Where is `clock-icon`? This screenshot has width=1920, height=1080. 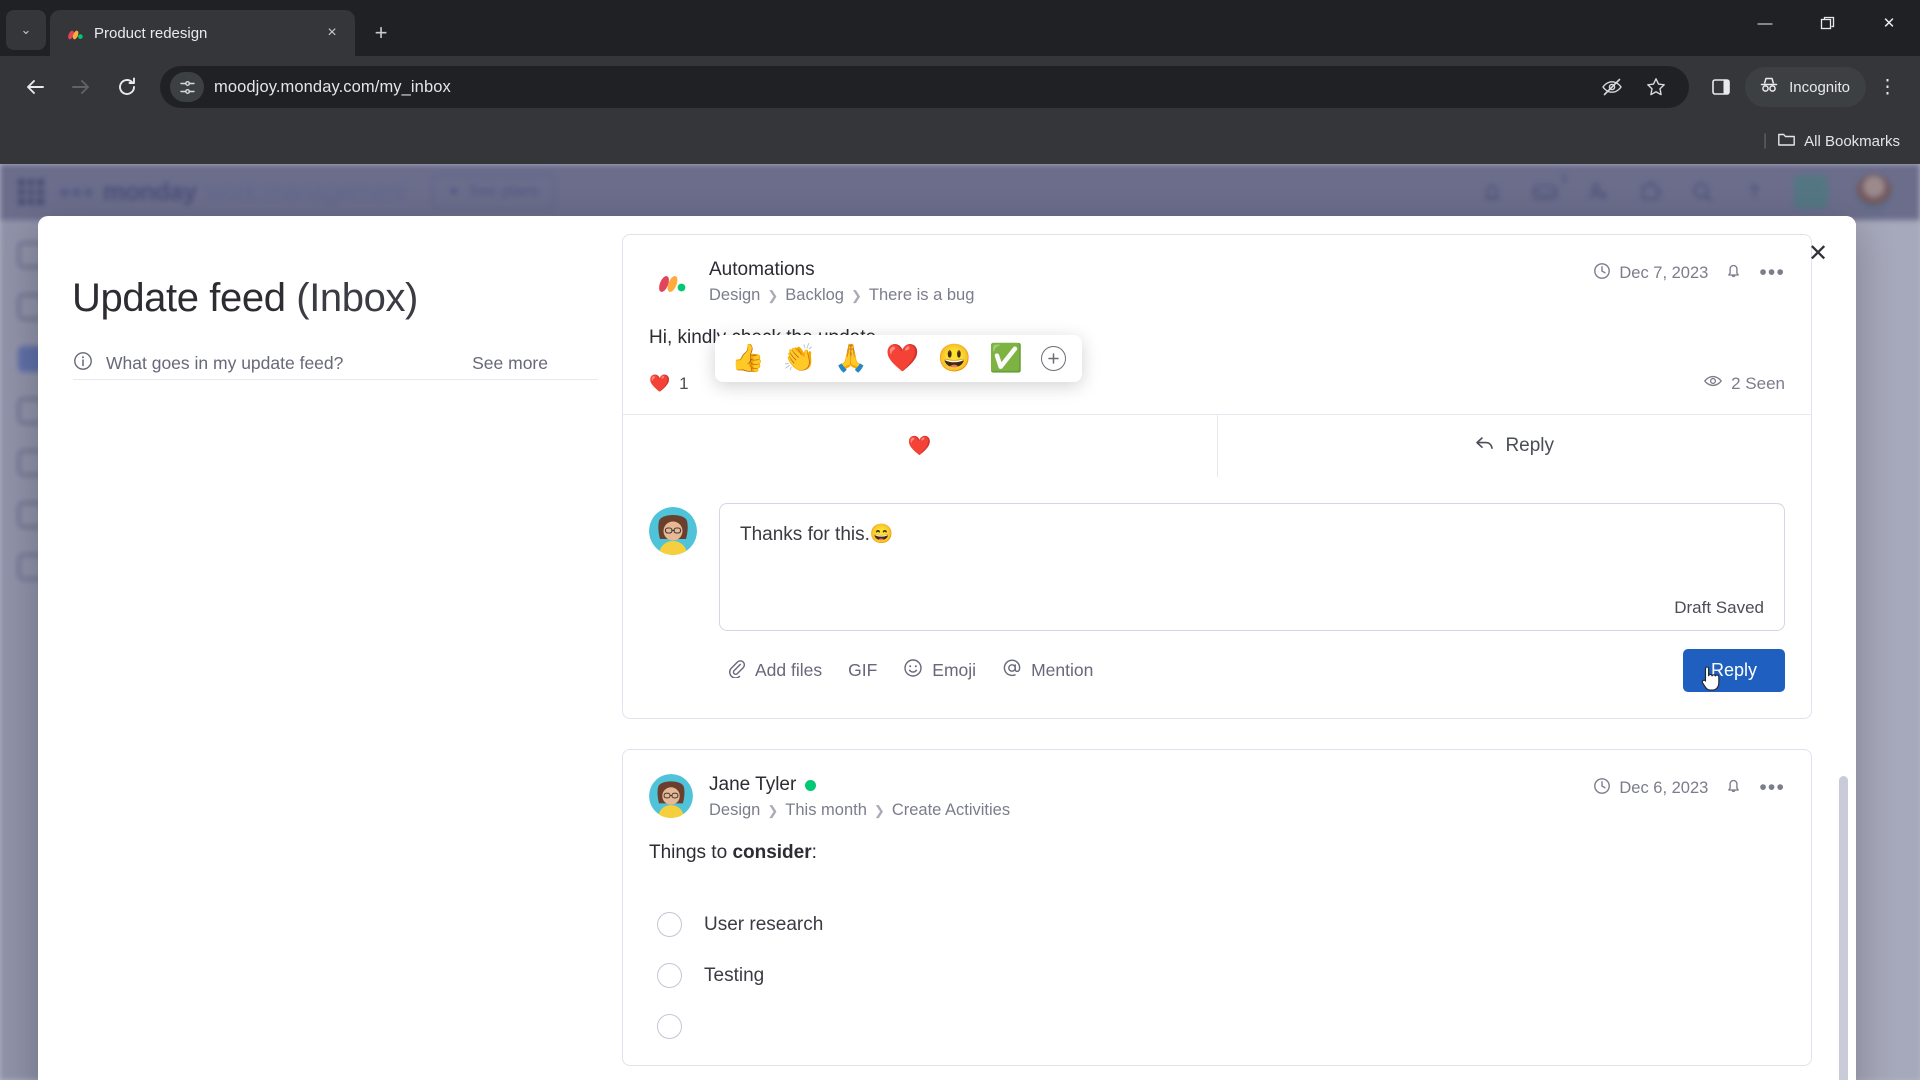
clock-icon is located at coordinates (1602, 273).